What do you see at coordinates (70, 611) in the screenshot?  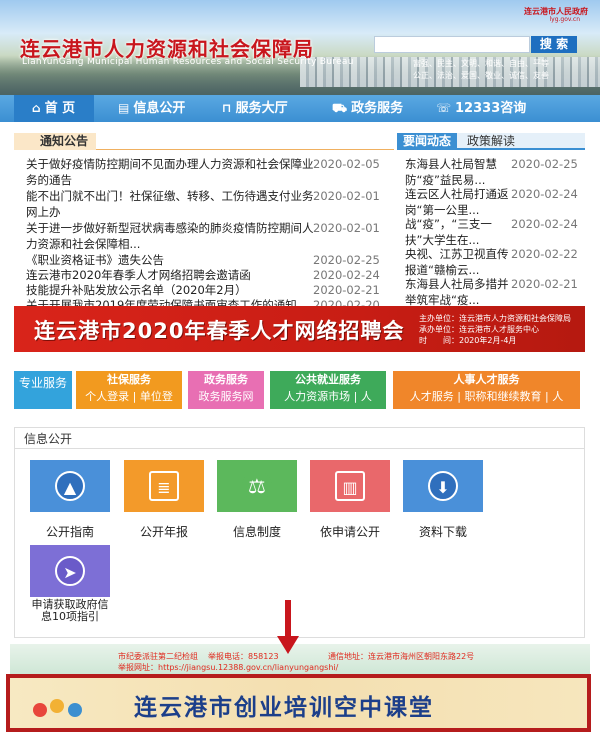 I see `tile-label: 申请获取政府信息10项指引` at bounding box center [70, 611].